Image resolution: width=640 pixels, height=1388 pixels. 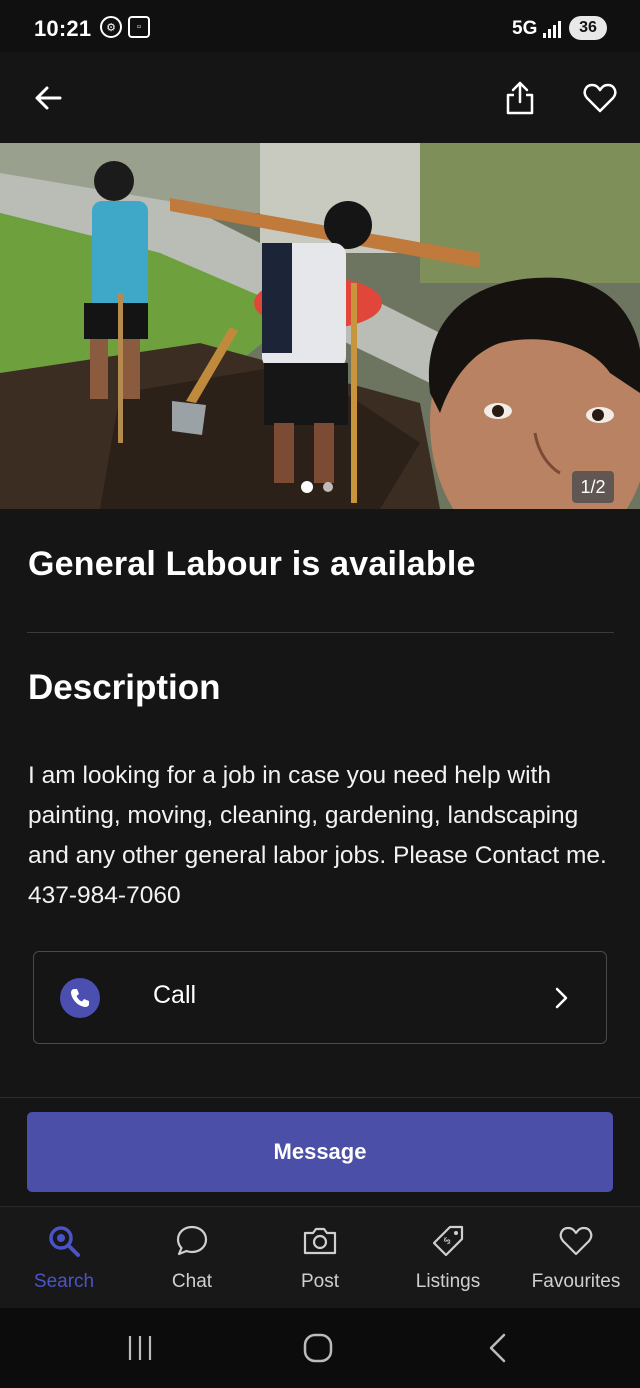 I want to click on back-button, so click(x=48, y=98).